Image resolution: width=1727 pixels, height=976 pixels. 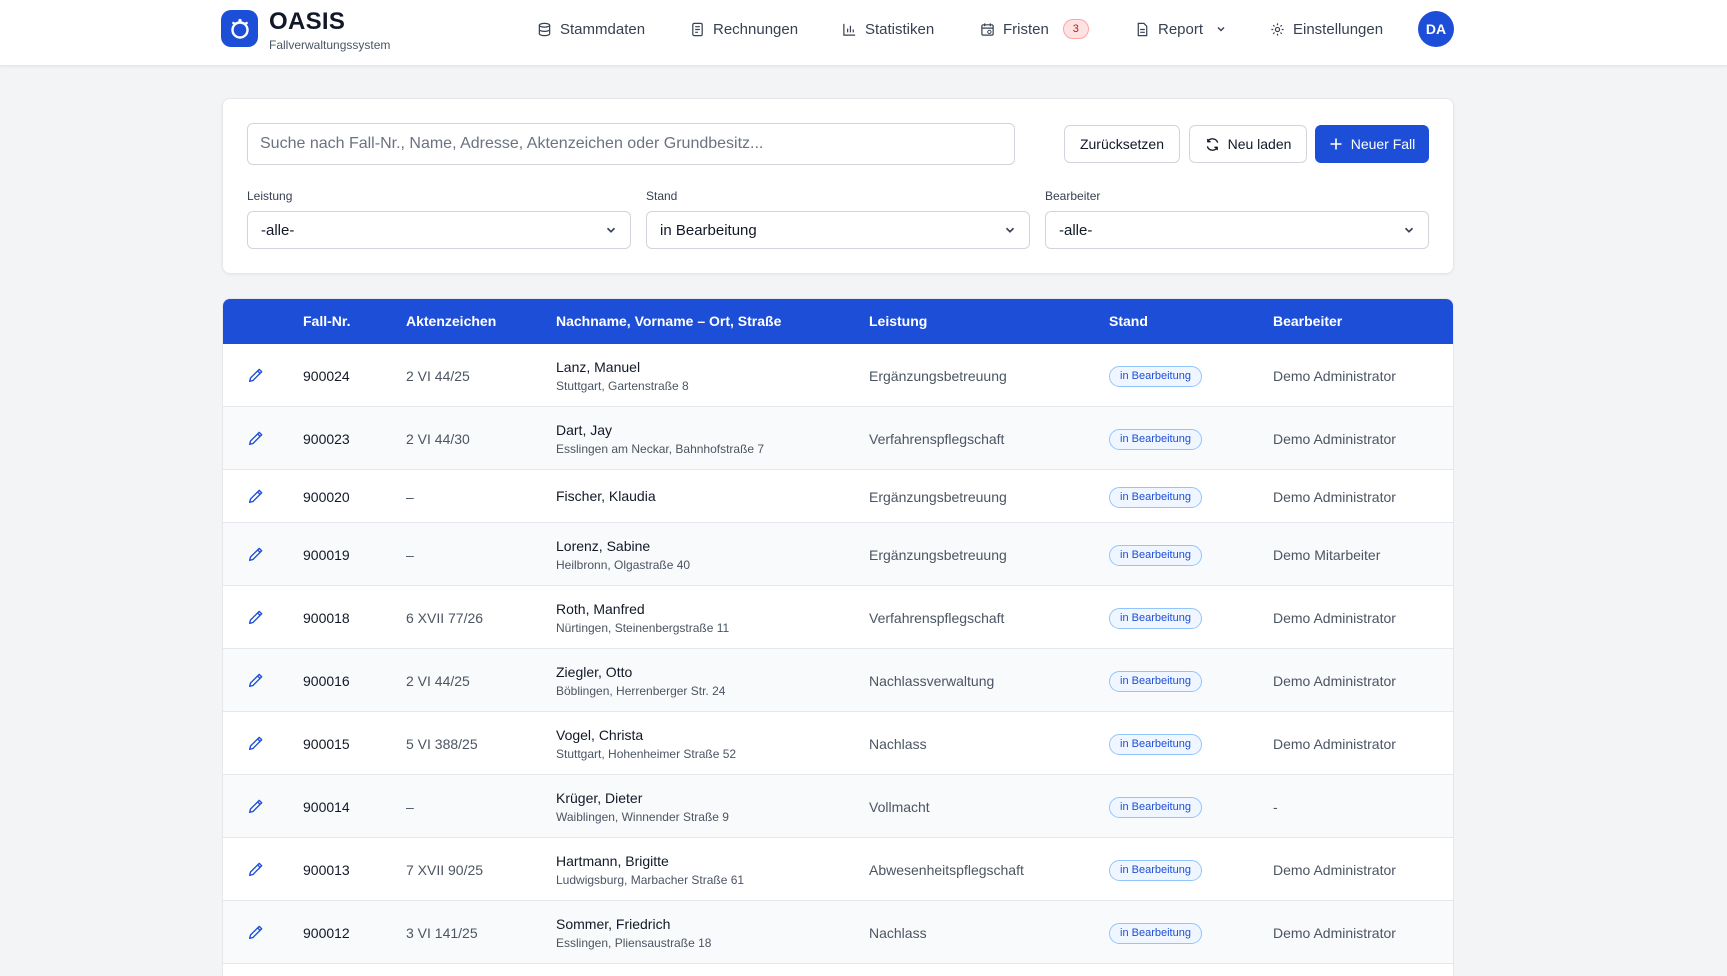 I want to click on aktenzeichen-cell: –, so click(x=410, y=807).